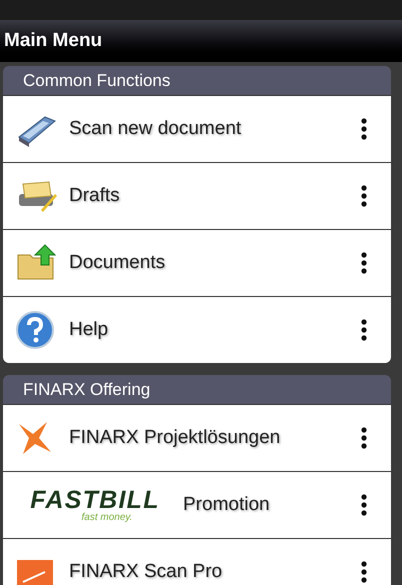 The height and width of the screenshot is (585, 402). What do you see at coordinates (197, 389) in the screenshot?
I see `section-header: FINARX Offering` at bounding box center [197, 389].